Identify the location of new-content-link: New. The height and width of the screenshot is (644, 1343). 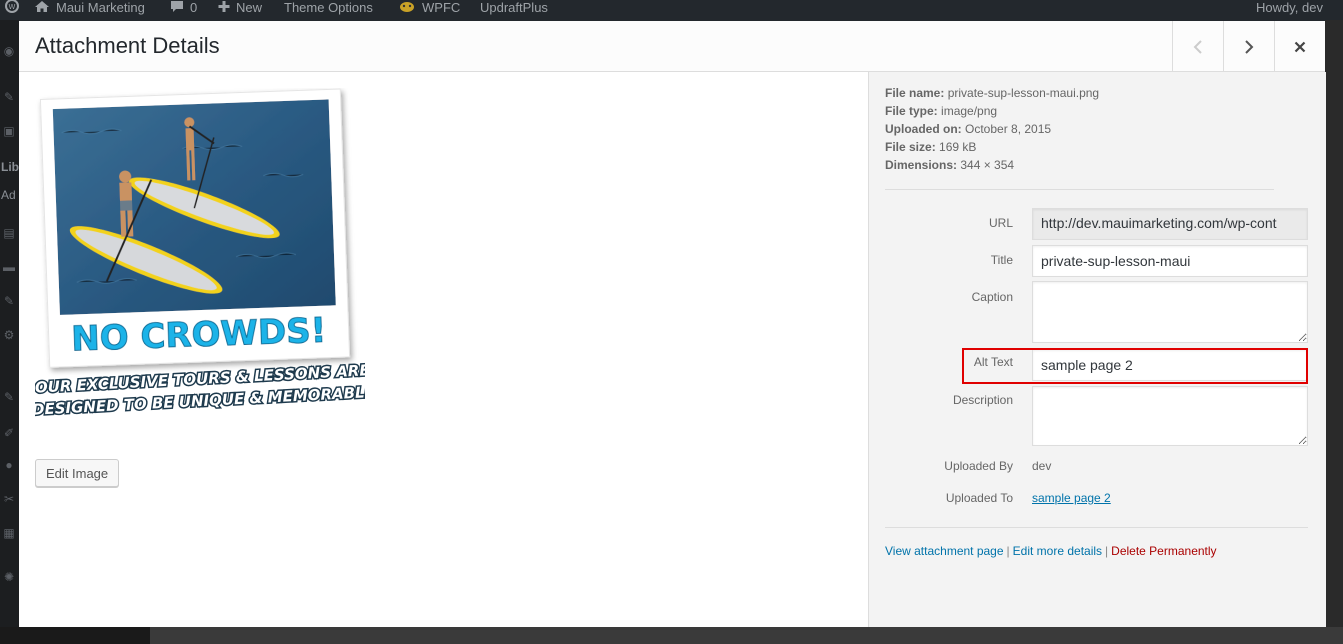
(240, 10).